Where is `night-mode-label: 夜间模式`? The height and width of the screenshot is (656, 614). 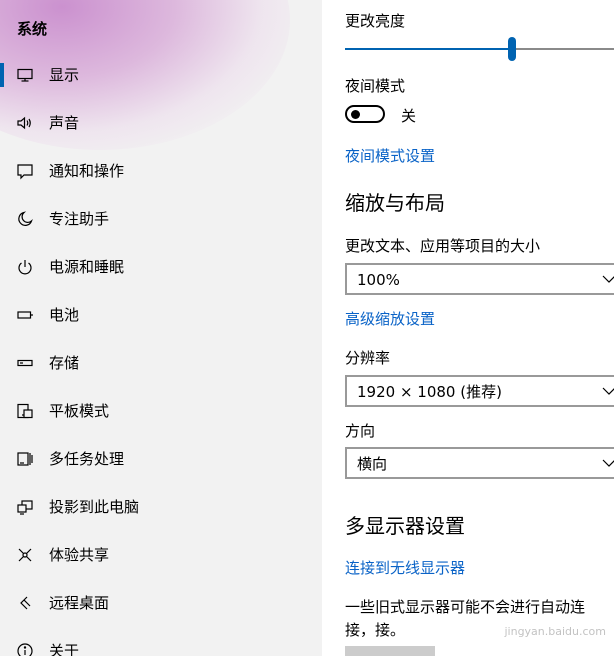 night-mode-label: 夜间模式 is located at coordinates (375, 86).